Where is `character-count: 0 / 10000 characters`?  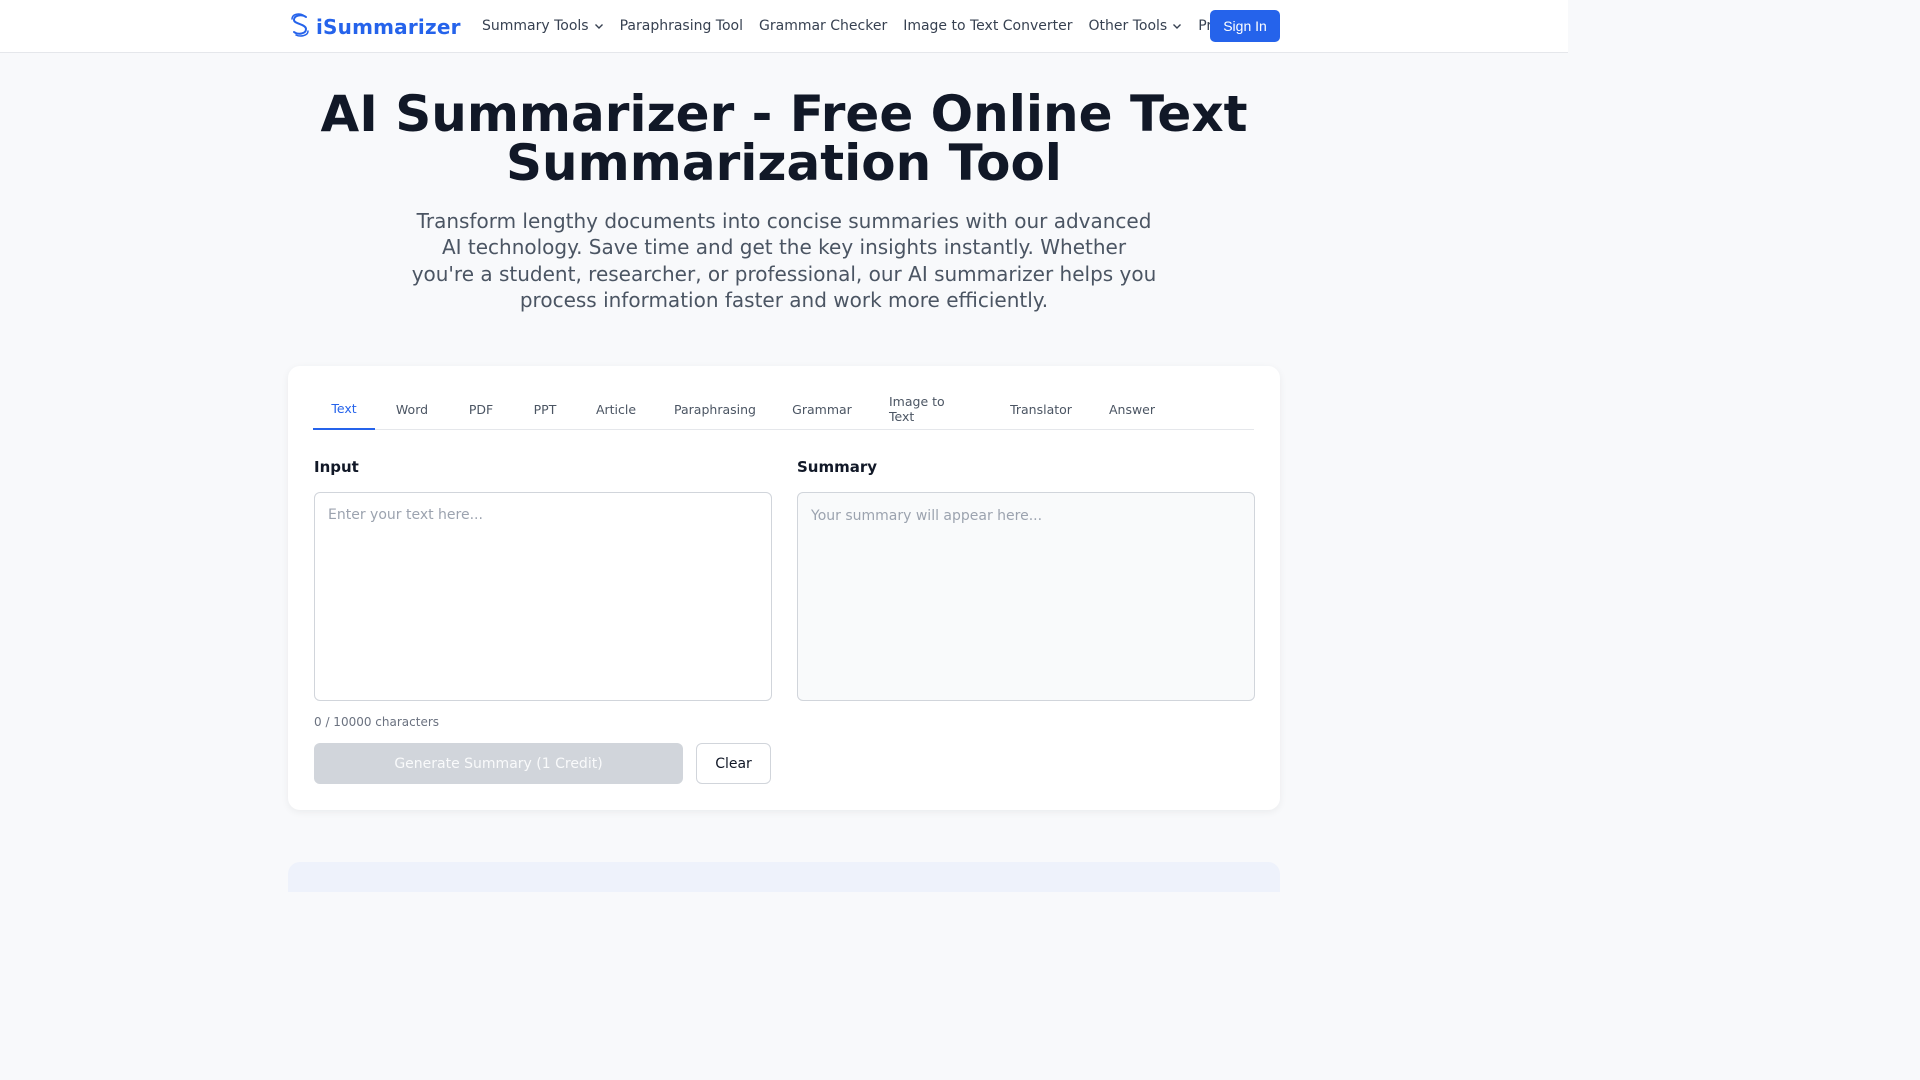
character-count: 0 / 10000 characters is located at coordinates (377, 722).